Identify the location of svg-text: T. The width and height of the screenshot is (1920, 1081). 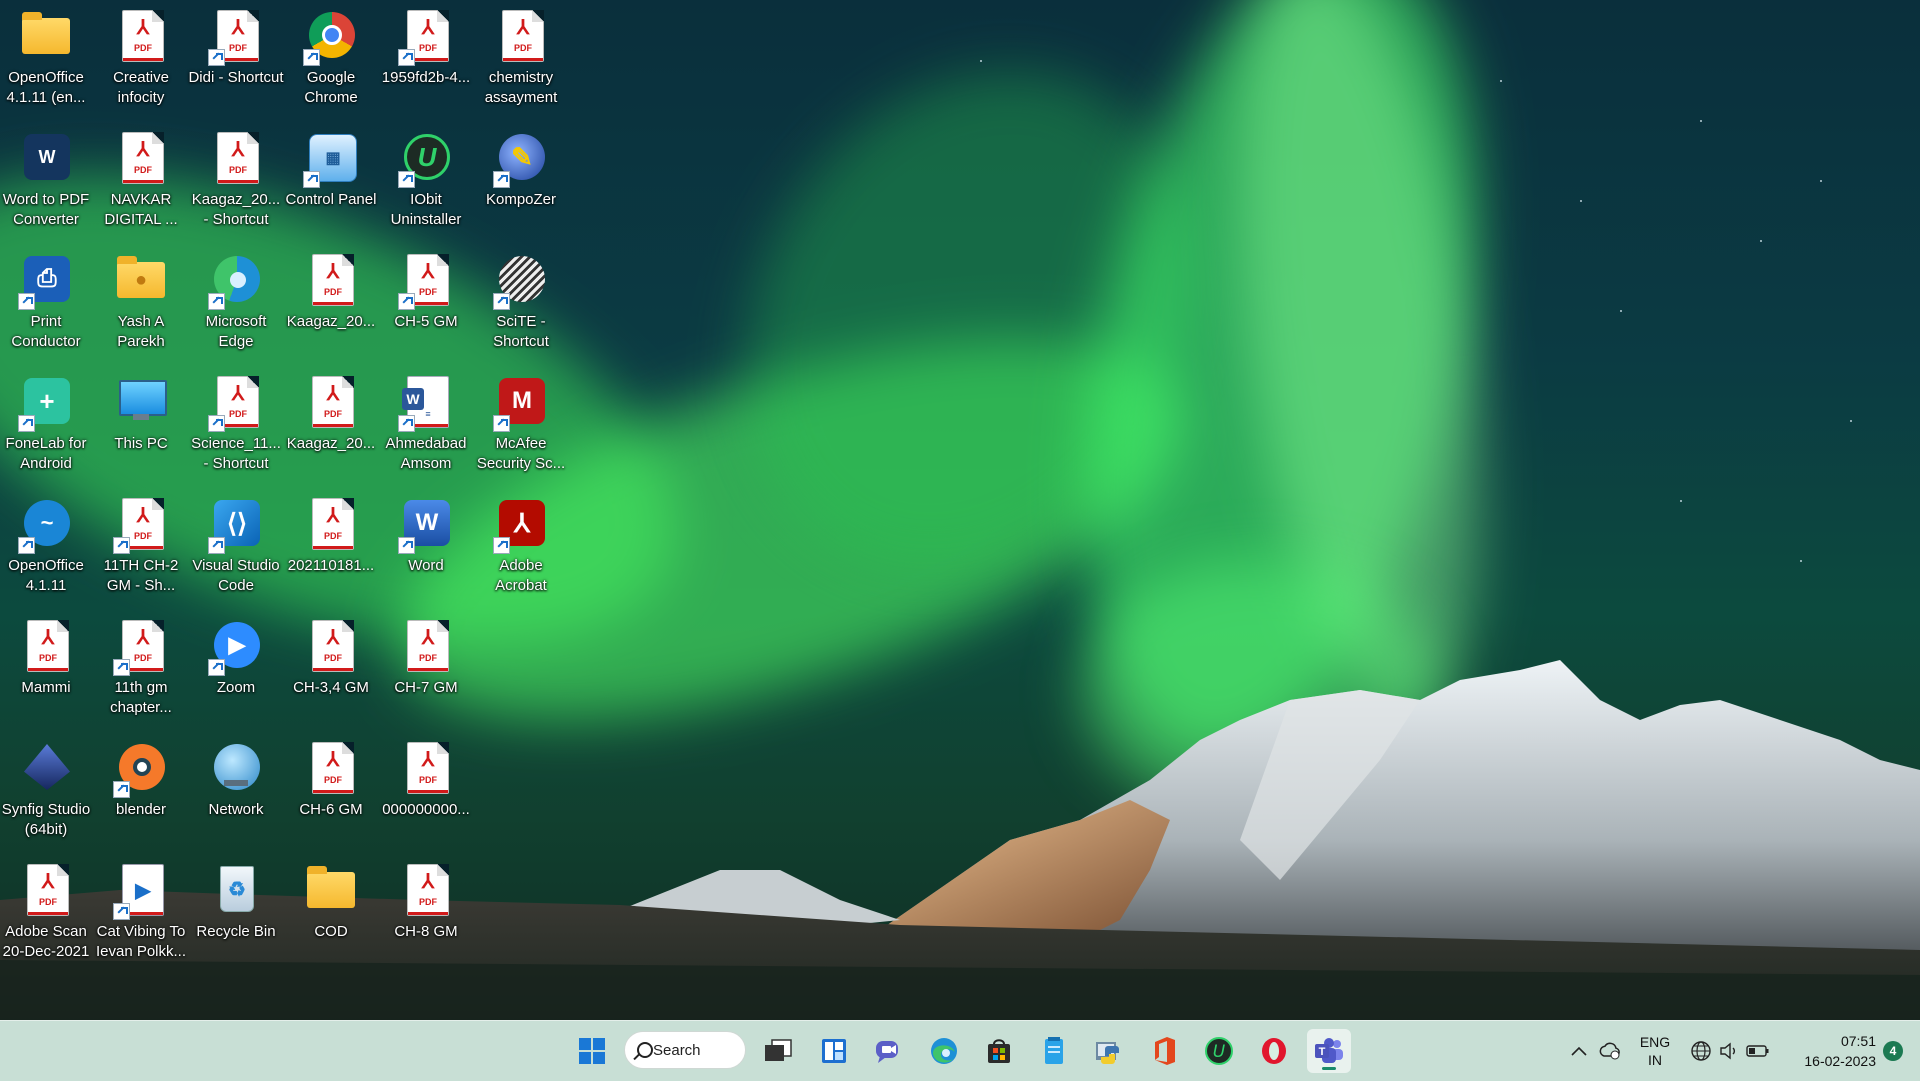
(1322, 1052).